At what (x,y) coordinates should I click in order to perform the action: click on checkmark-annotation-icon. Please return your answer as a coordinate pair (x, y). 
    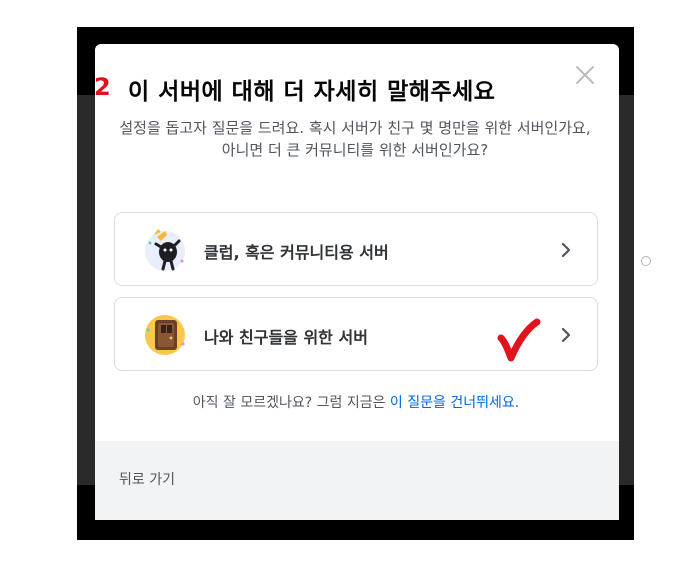
    Looking at the image, I should click on (519, 340).